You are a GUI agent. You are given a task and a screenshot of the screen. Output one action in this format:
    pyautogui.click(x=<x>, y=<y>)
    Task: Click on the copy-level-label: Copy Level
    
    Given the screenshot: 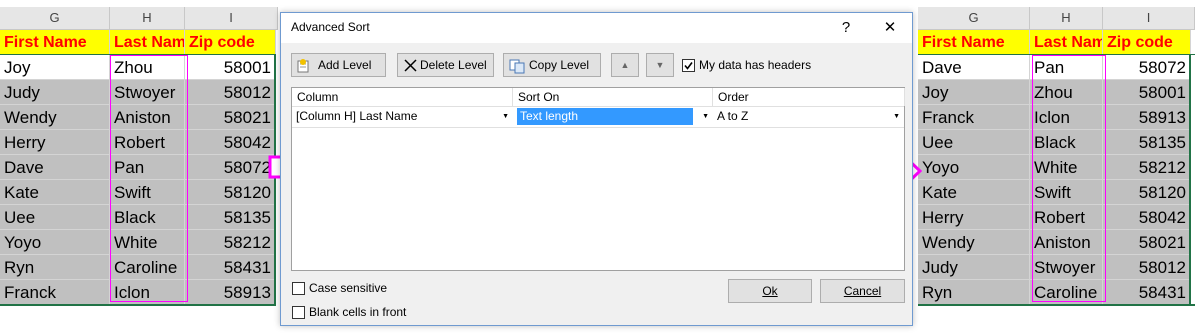 What is the action you would take?
    pyautogui.click(x=559, y=65)
    